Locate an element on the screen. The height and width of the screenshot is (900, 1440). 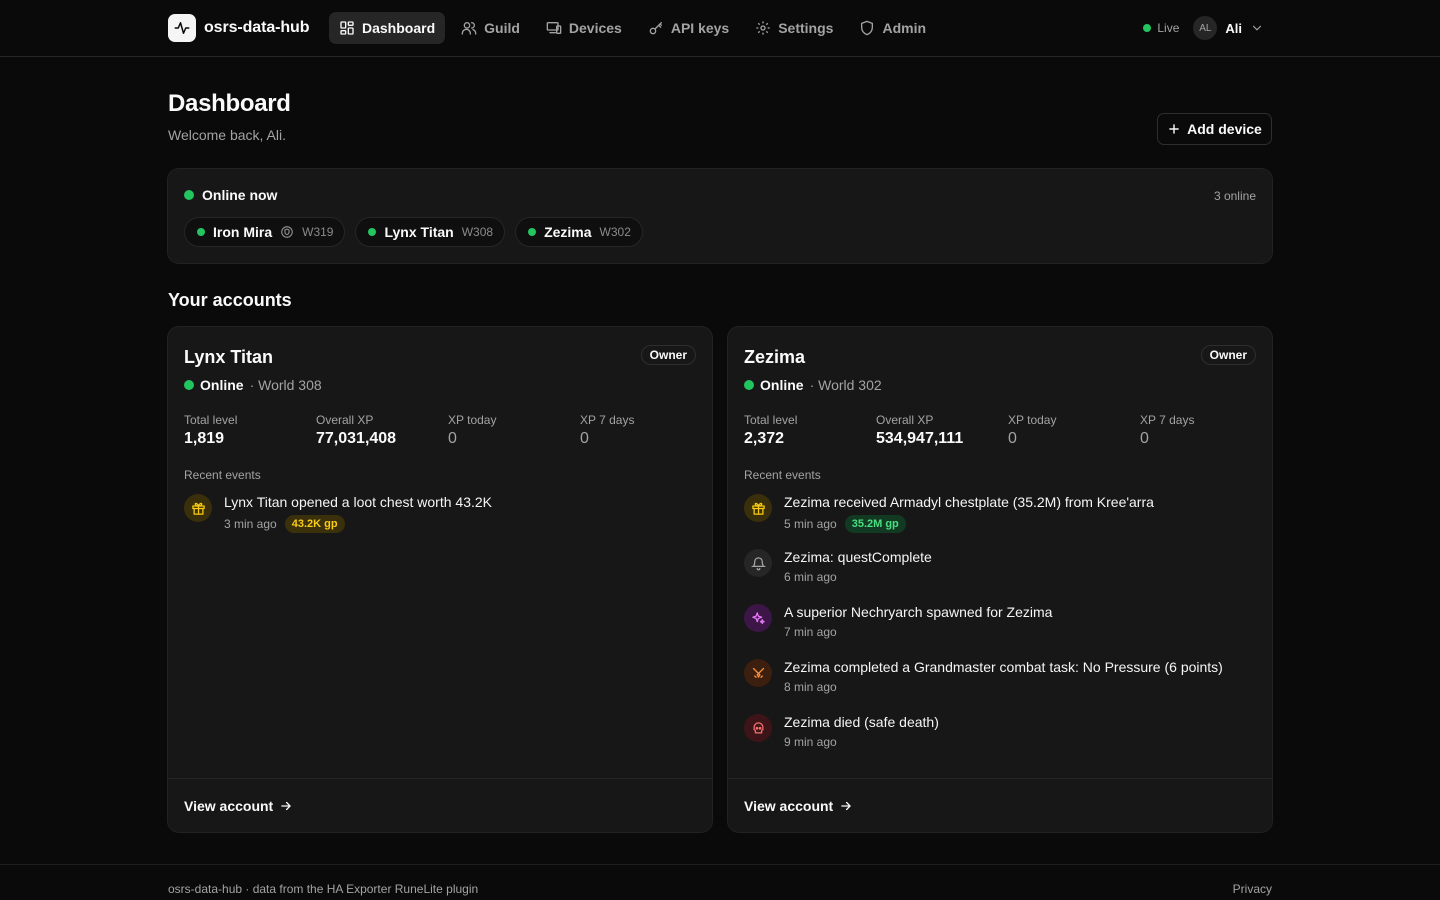
user-menu: AL Ali is located at coordinates (1228, 28).